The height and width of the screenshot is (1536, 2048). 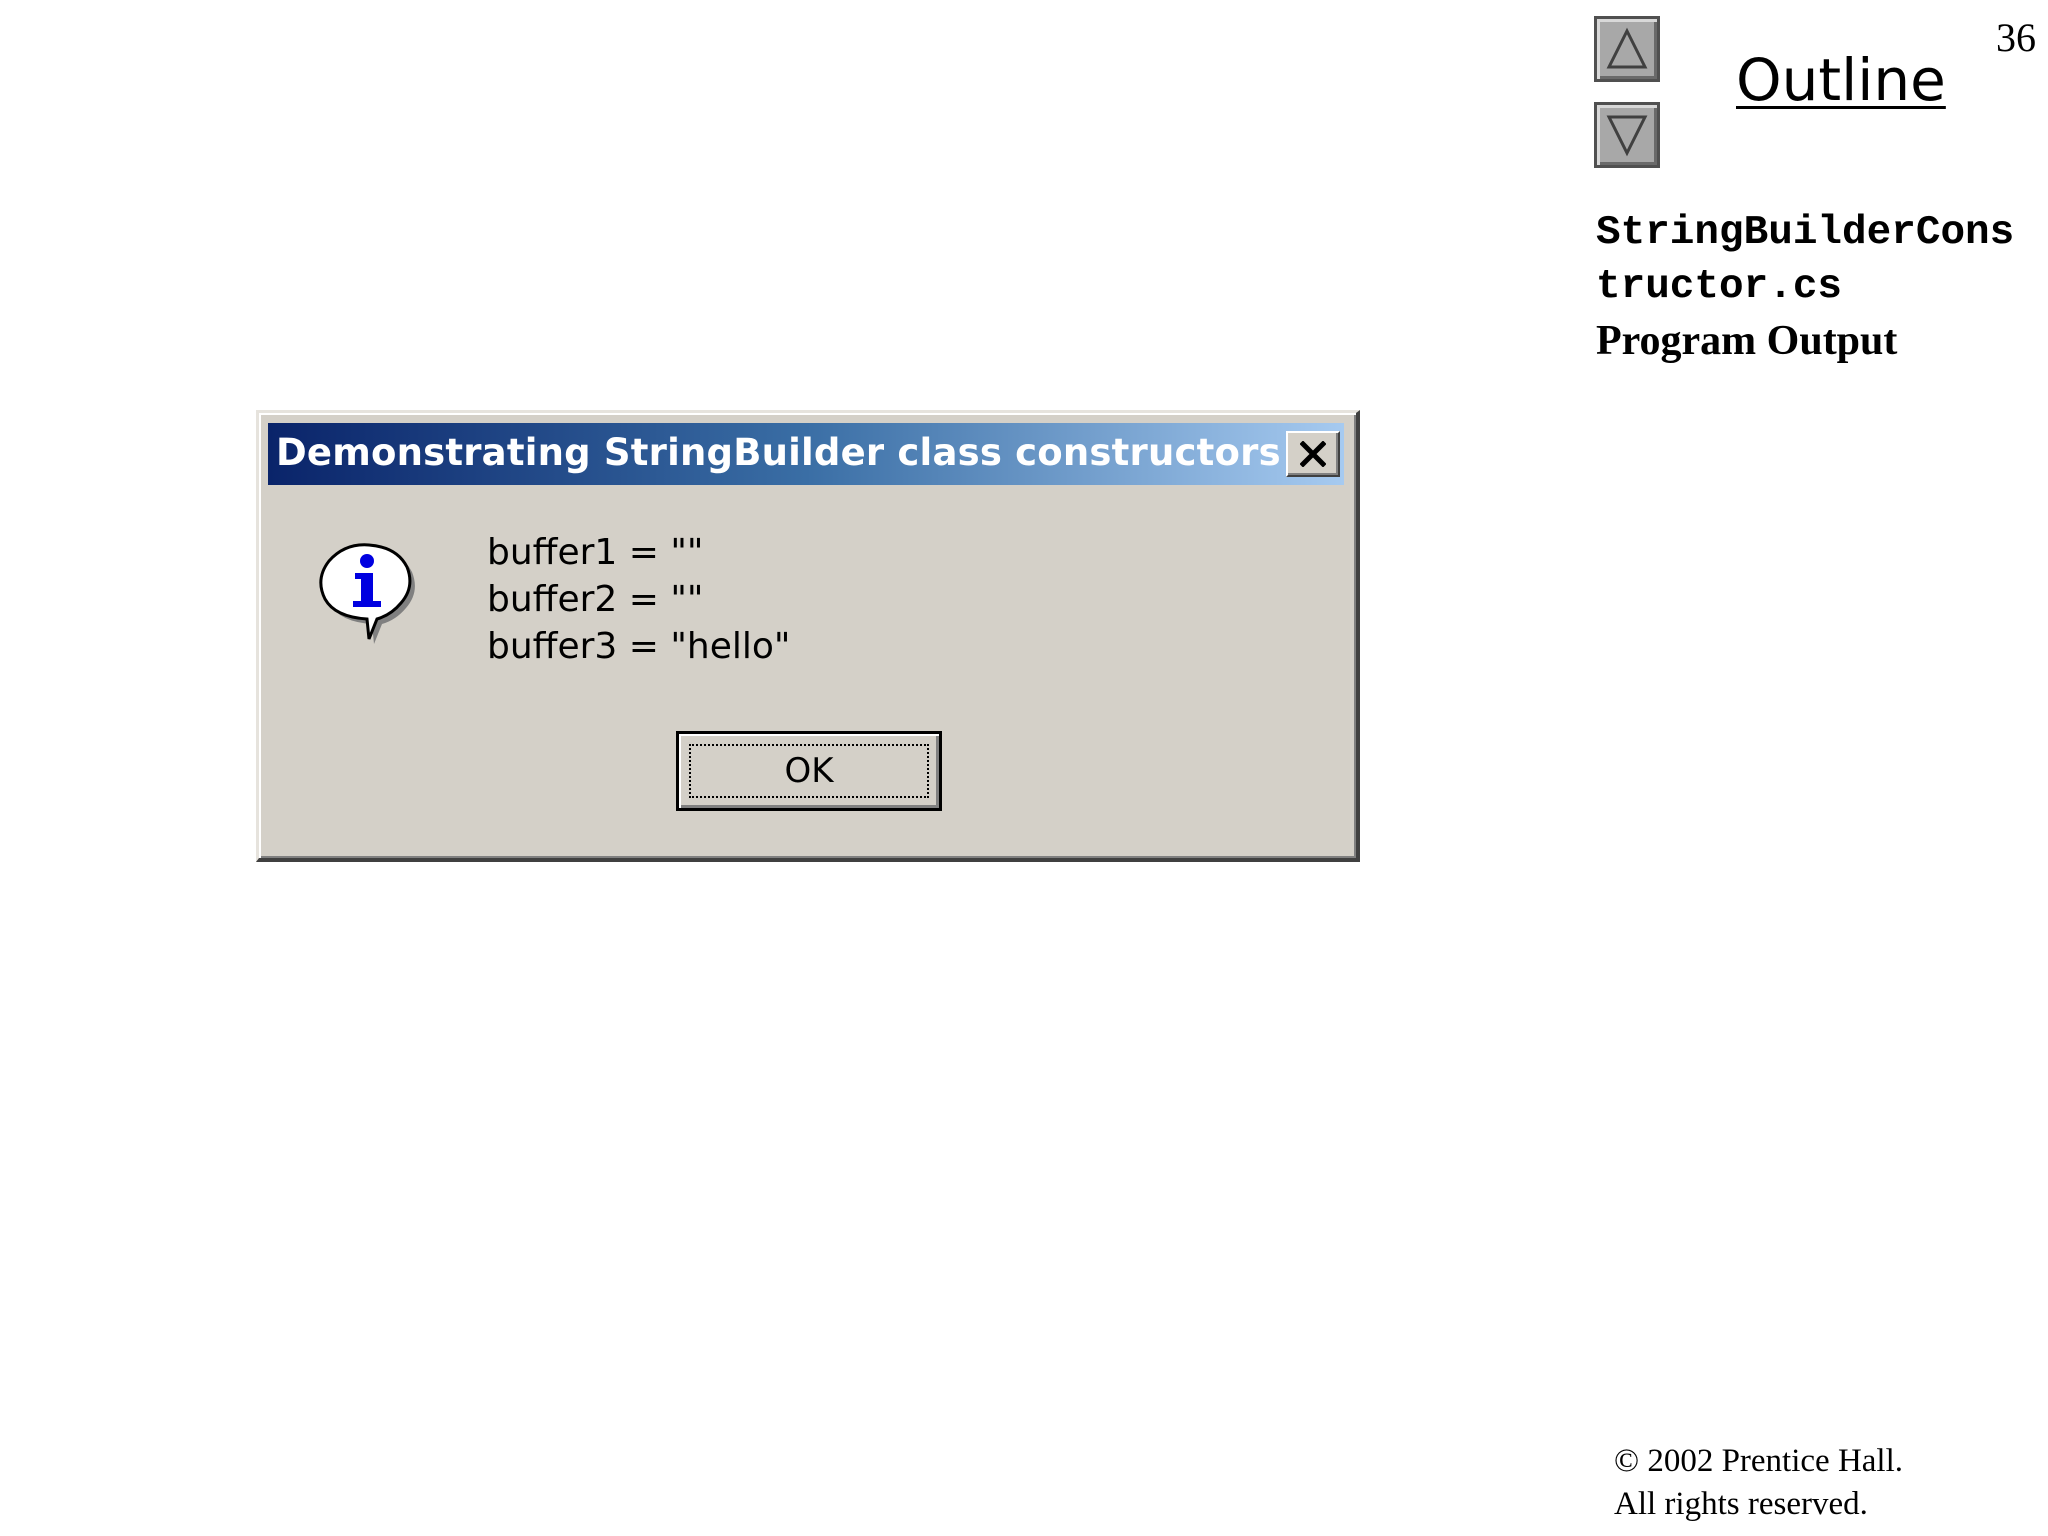 What do you see at coordinates (365, 589) in the screenshot?
I see `info-icon` at bounding box center [365, 589].